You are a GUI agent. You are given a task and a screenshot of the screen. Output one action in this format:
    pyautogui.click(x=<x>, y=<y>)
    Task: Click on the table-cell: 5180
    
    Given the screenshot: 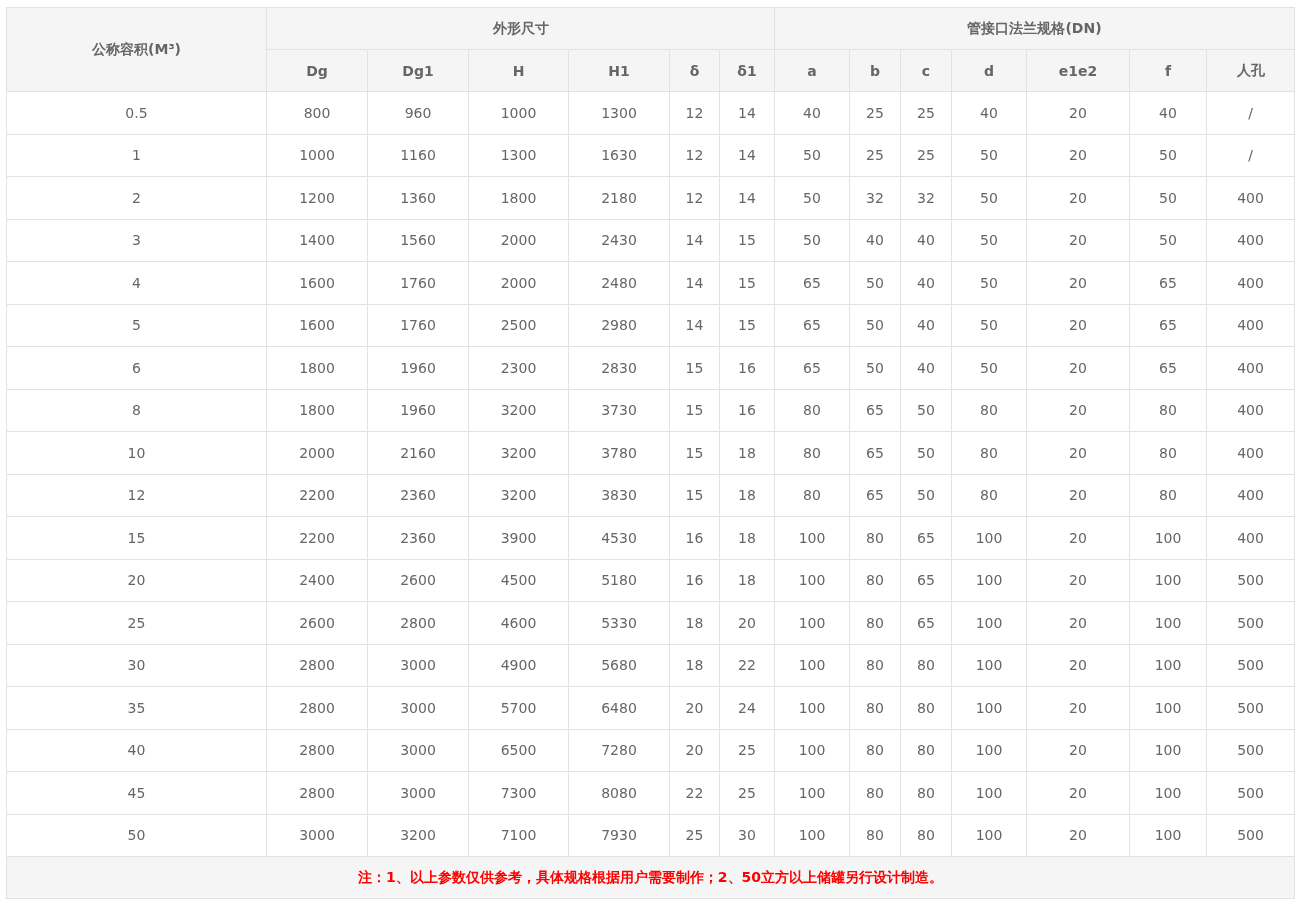 What is the action you would take?
    pyautogui.click(x=619, y=580)
    